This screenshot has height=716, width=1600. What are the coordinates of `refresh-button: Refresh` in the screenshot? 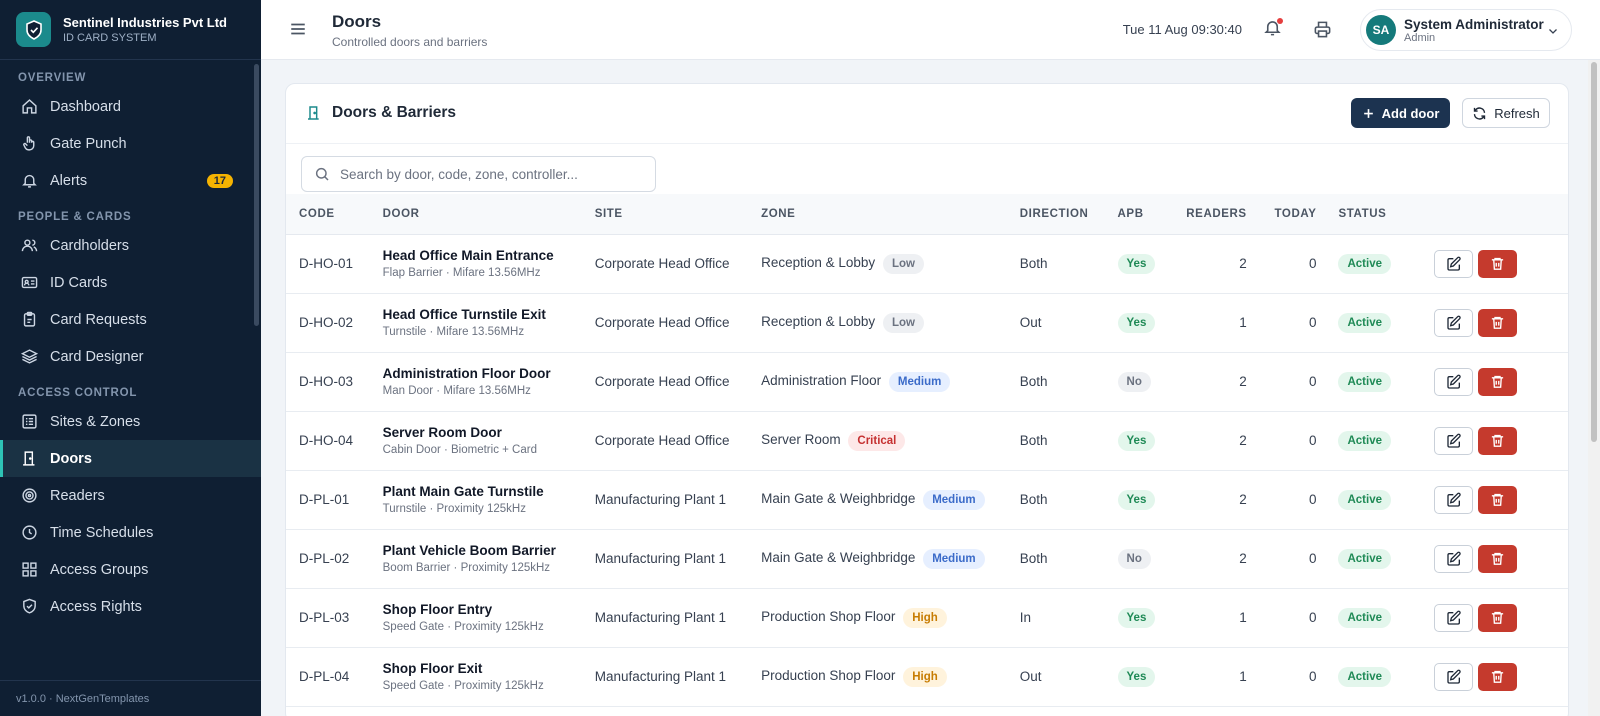 It's located at (1506, 113).